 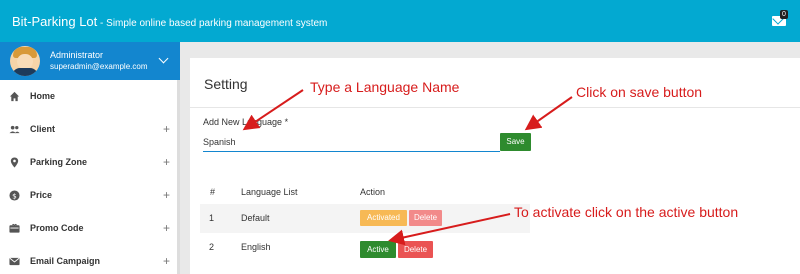 What do you see at coordinates (373, 192) in the screenshot?
I see `column-header-action: Action` at bounding box center [373, 192].